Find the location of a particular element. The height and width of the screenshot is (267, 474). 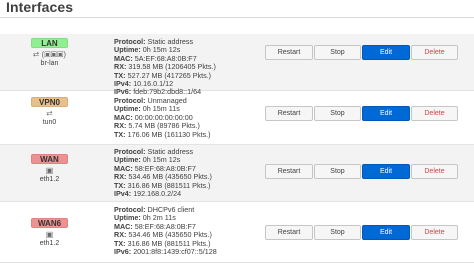

interface-identity: WAN ▣ eth1.2 is located at coordinates (49, 169).